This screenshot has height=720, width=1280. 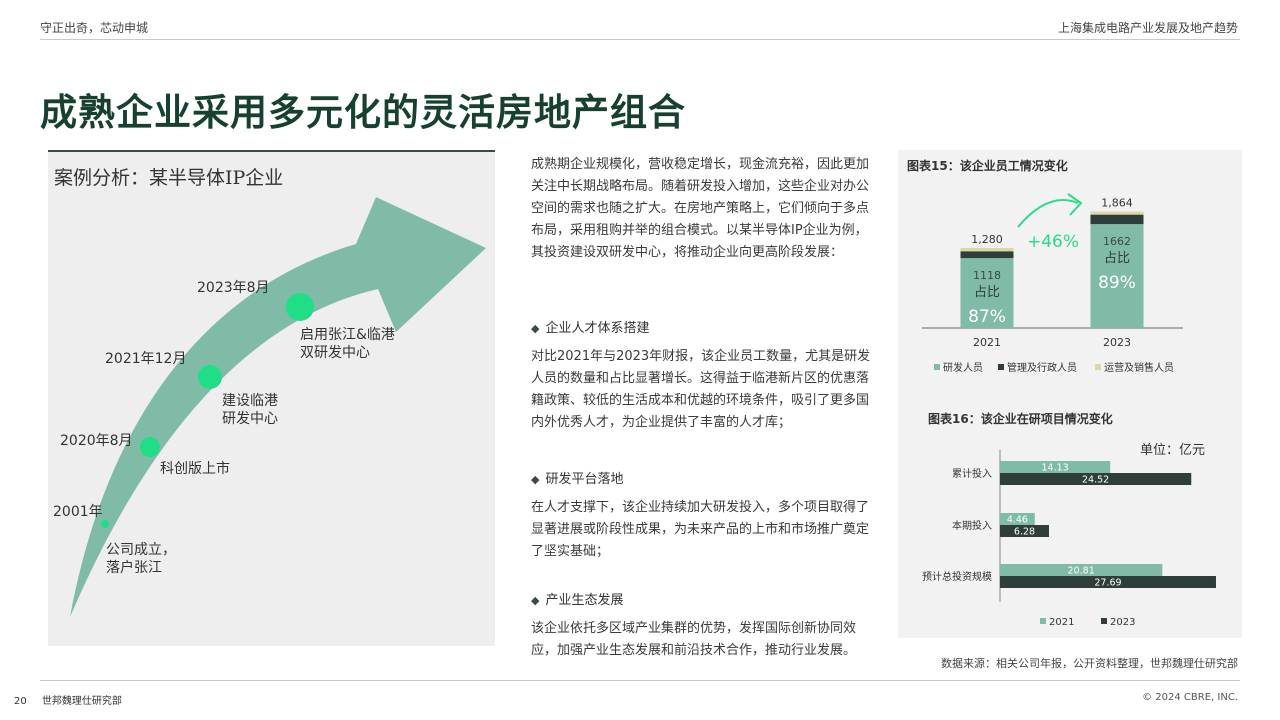 What do you see at coordinates (584, 479) in the screenshot?
I see `section-heading-text: 研发平台落地` at bounding box center [584, 479].